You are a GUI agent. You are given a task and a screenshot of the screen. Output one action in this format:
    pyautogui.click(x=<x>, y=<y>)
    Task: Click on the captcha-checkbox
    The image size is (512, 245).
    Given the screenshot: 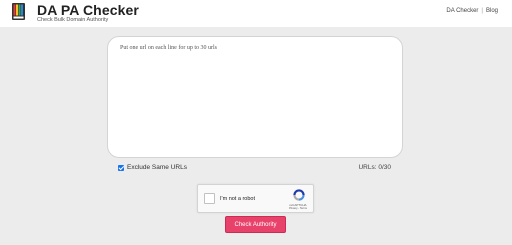 What is the action you would take?
    pyautogui.click(x=209, y=198)
    